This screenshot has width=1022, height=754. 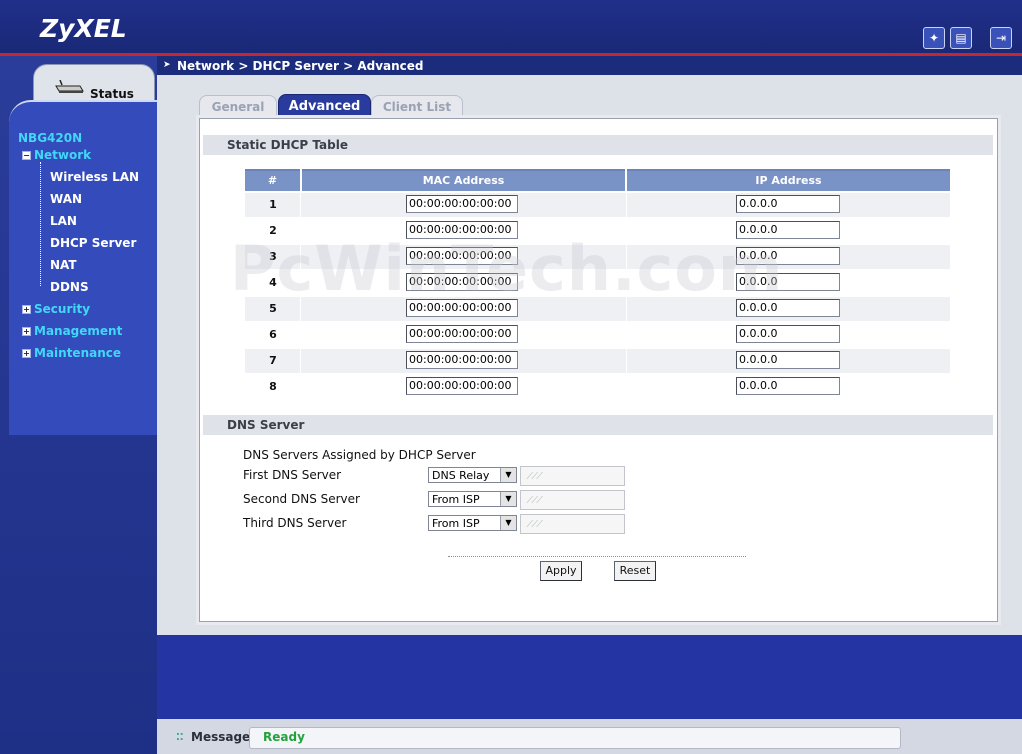 I want to click on second-dns-select: From ISP ▼, so click(x=472, y=499).